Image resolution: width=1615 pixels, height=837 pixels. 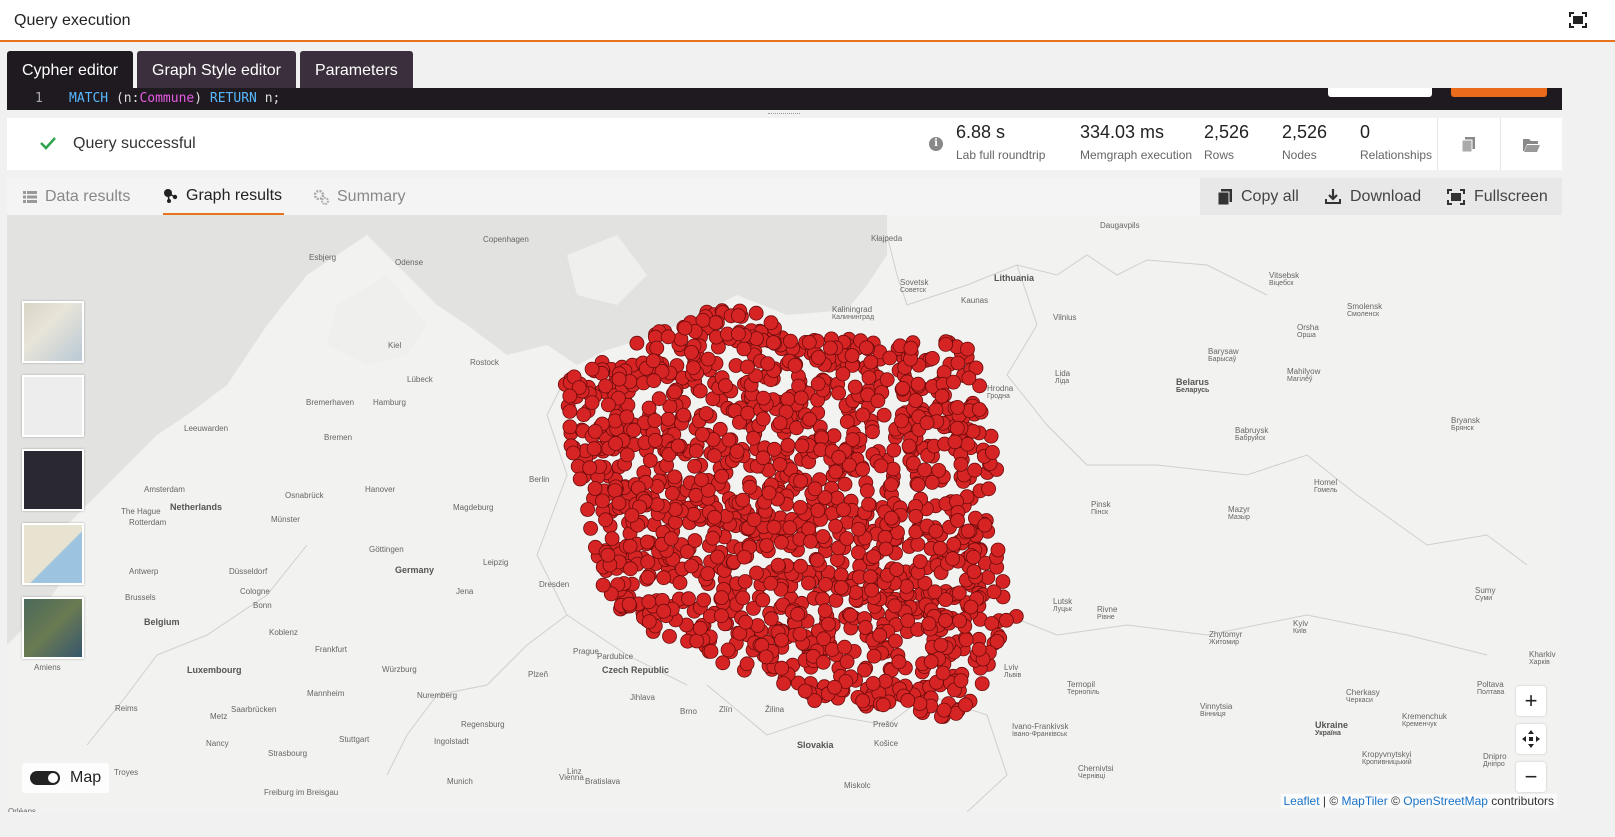 I want to click on tab-summary: Summary, so click(x=359, y=196).